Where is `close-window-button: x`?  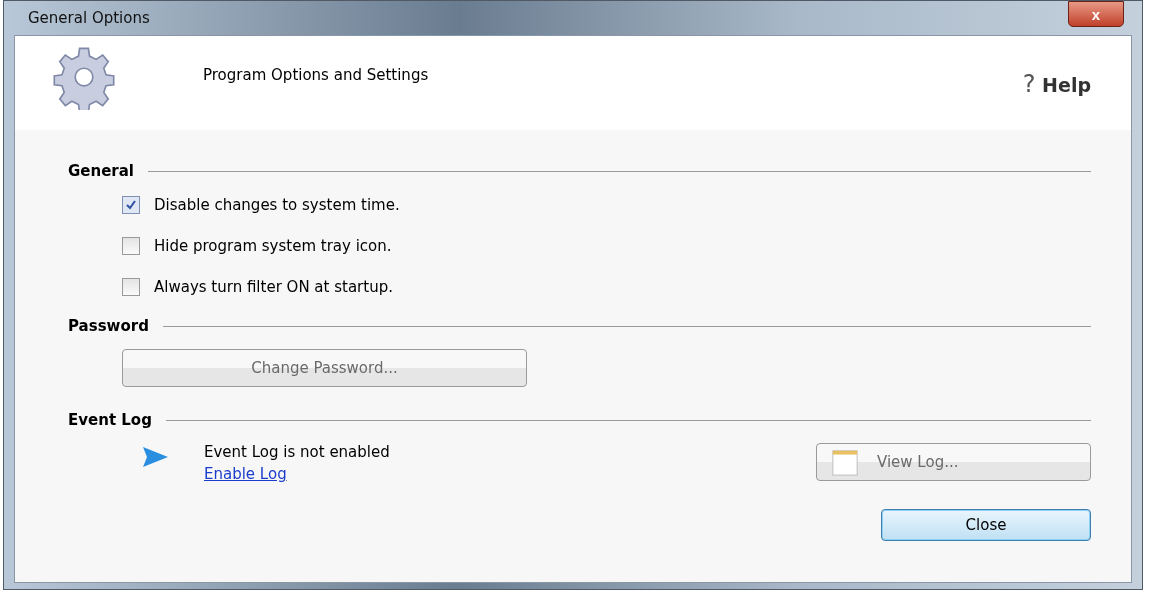
close-window-button: x is located at coordinates (1096, 14).